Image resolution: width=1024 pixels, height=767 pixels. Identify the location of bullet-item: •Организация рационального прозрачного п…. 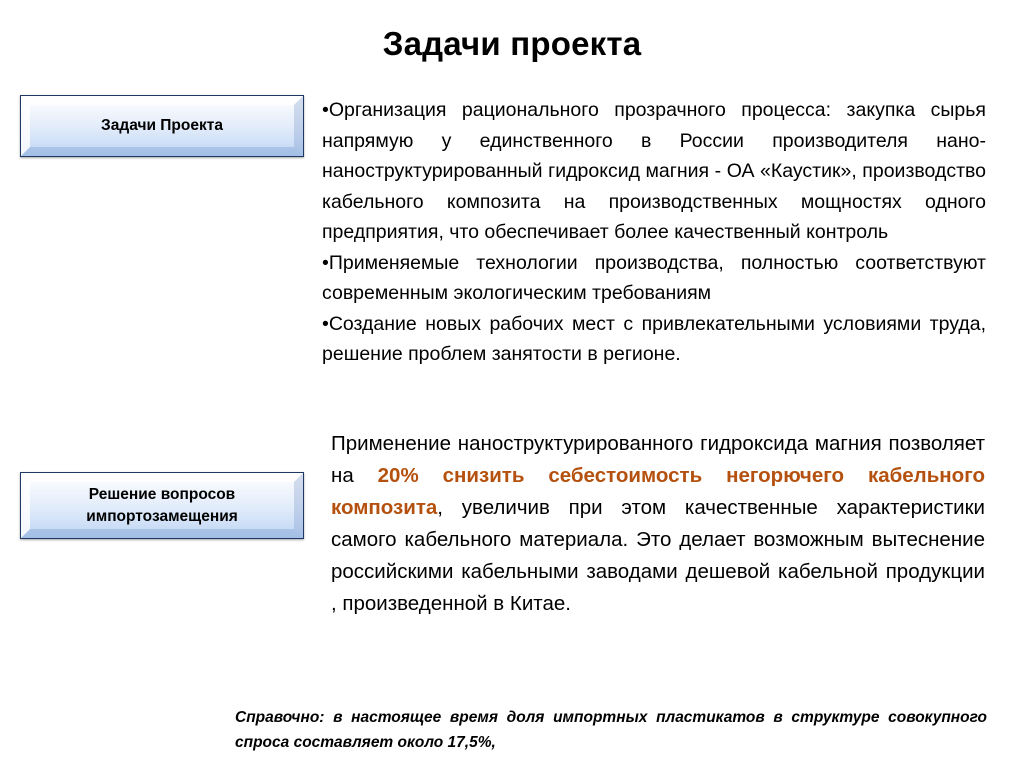
(654, 171).